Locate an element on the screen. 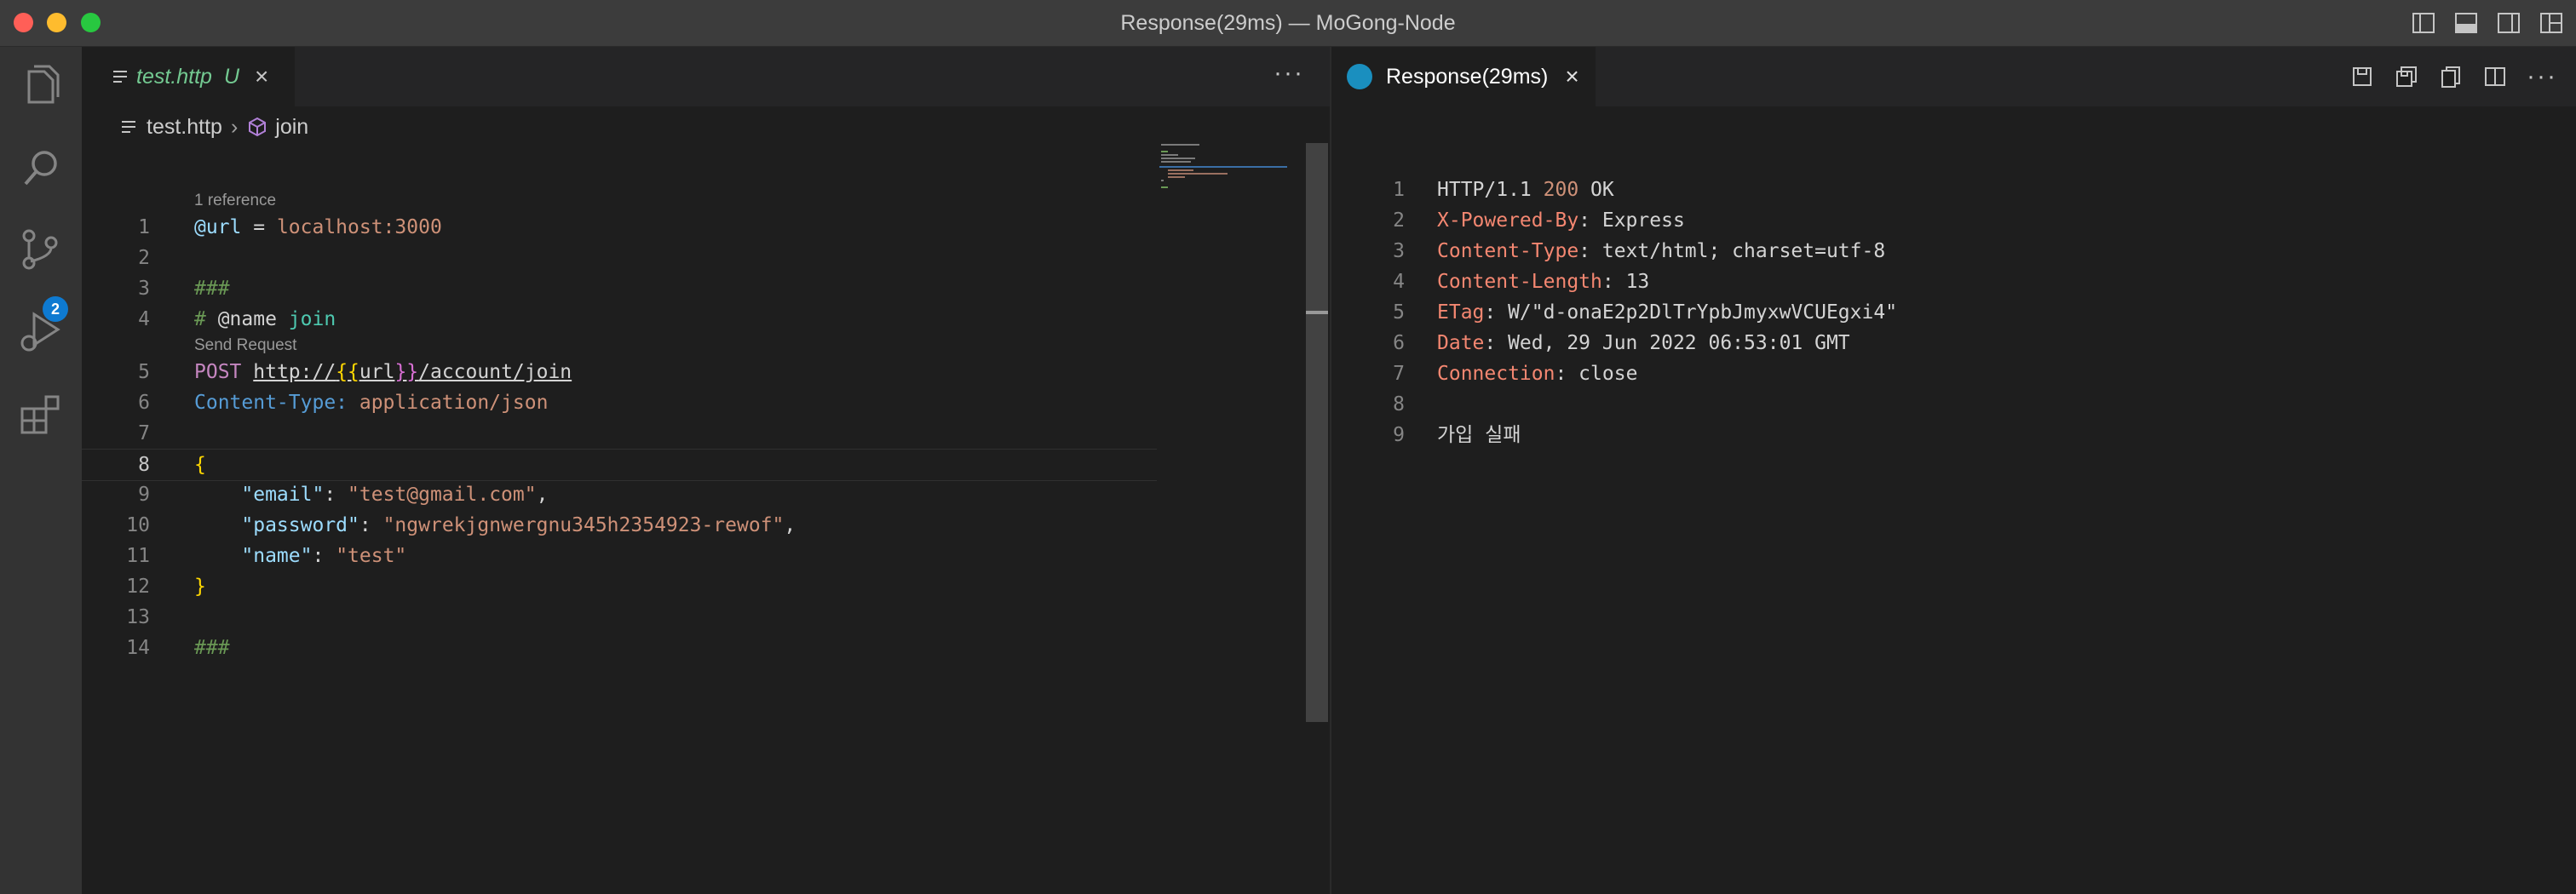  title-bar: Response(29ms) — MoGong-Node is located at coordinates (1288, 23).